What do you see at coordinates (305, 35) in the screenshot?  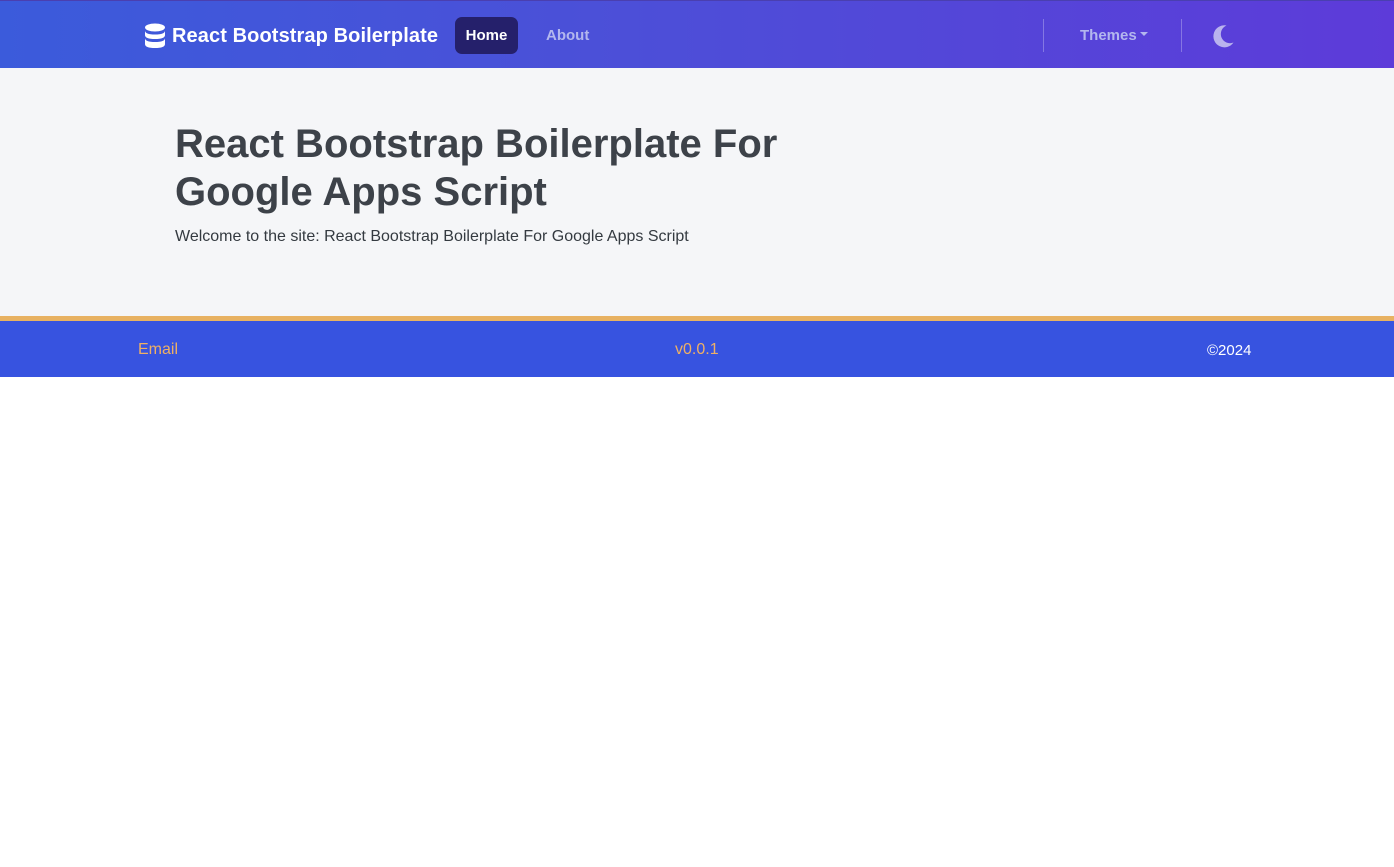 I see `brand-label: React Bootstrap Boilerplate` at bounding box center [305, 35].